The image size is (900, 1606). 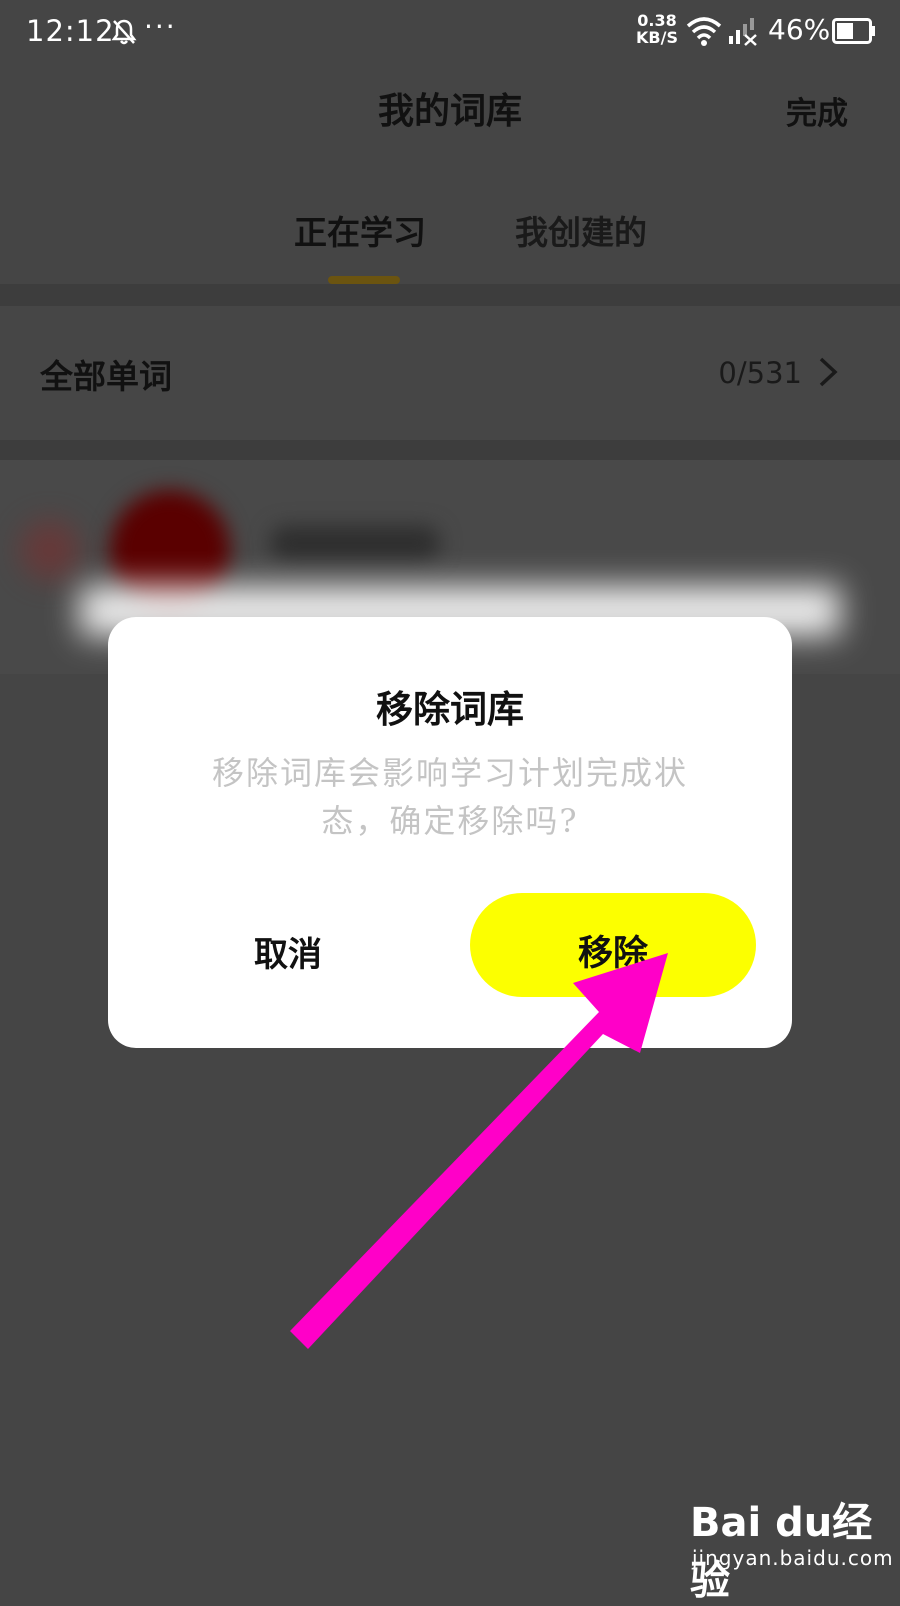 I want to click on blurred-decoration, so click(x=50, y=550).